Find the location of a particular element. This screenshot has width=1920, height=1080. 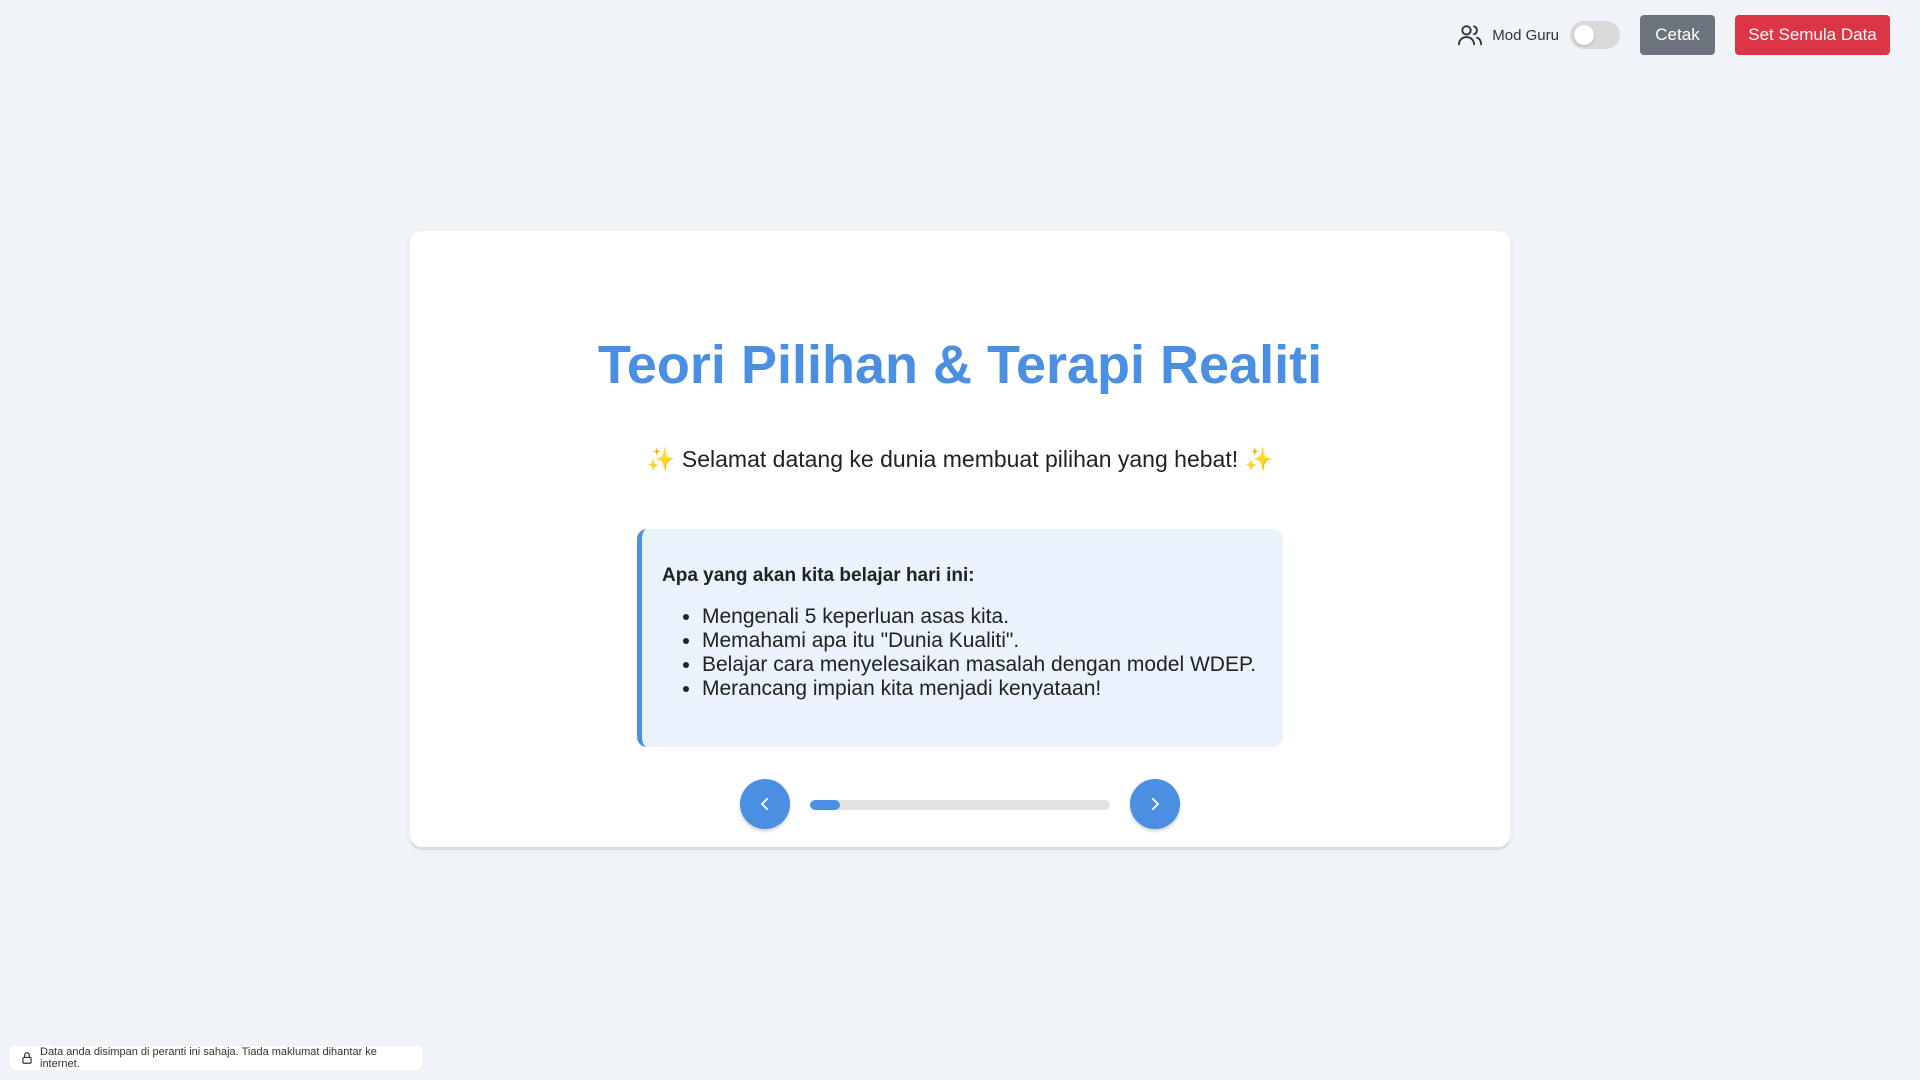

lock-icon is located at coordinates (27, 1058).